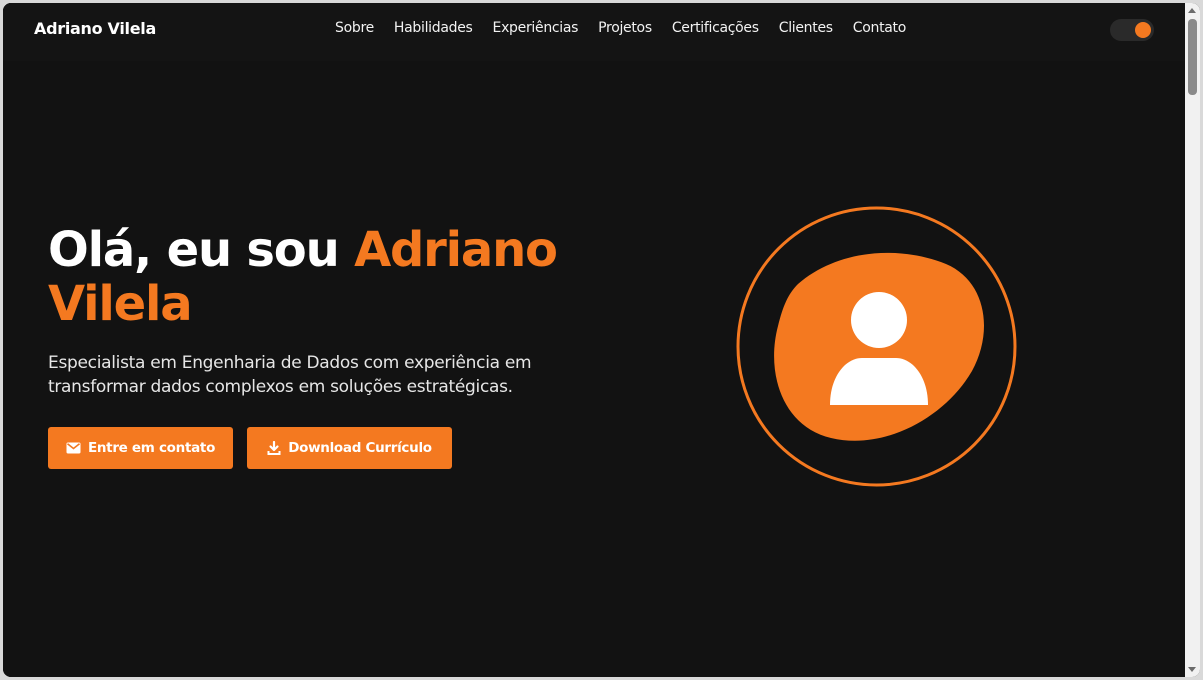  I want to click on download-icon, so click(274, 448).